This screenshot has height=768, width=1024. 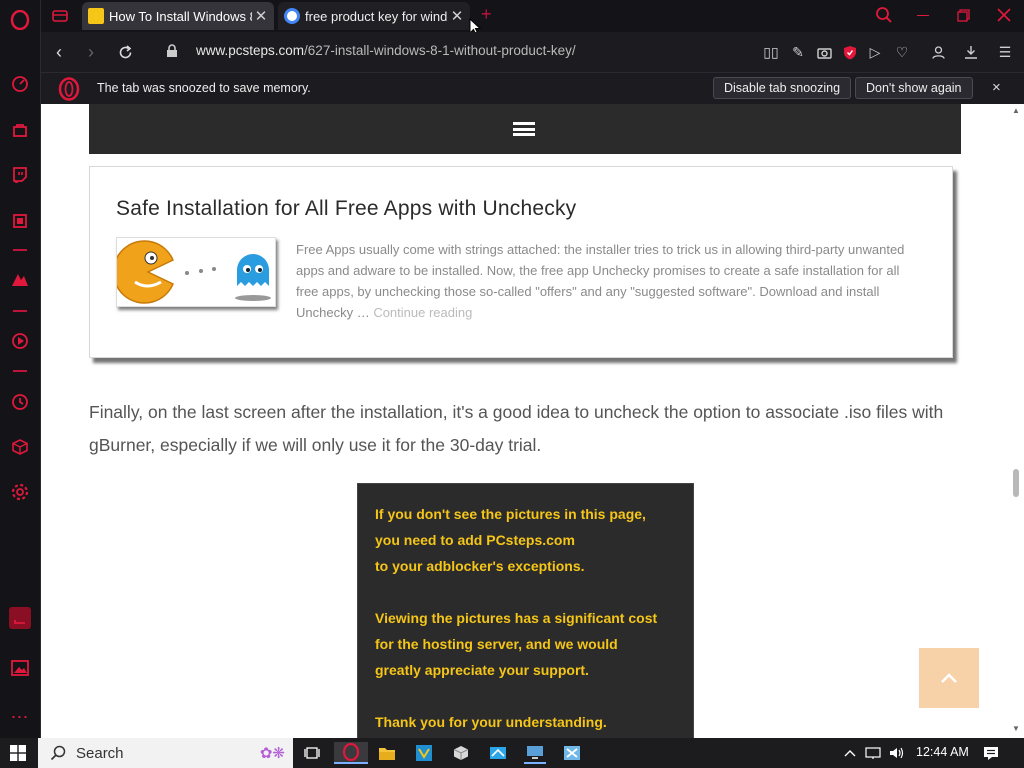 I want to click on network-icon, so click(x=873, y=753).